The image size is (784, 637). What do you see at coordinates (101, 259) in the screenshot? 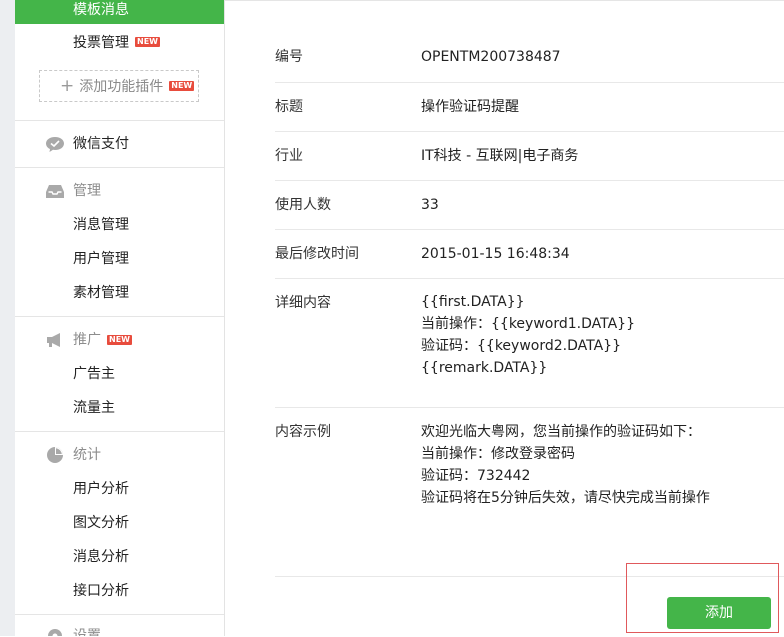
I see `sidebar-item-user-manage: 用户管理` at bounding box center [101, 259].